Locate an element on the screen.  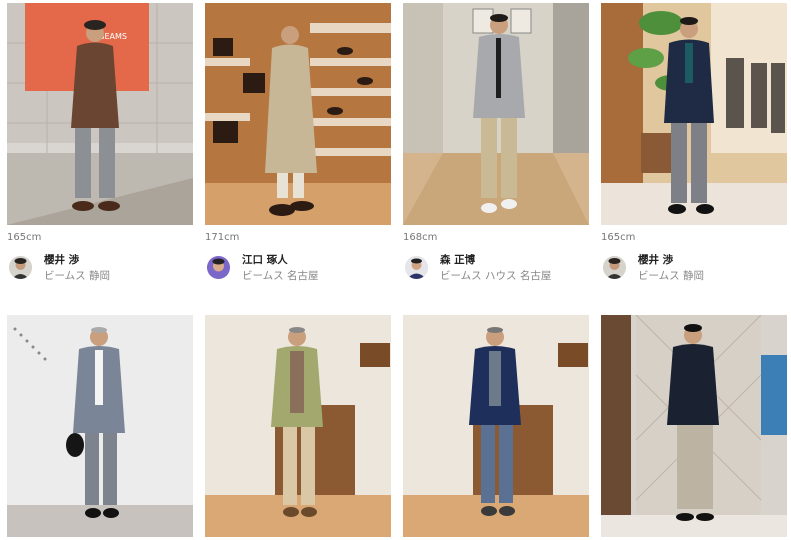
outfit-photo-hallway is located at coordinates (496, 114).